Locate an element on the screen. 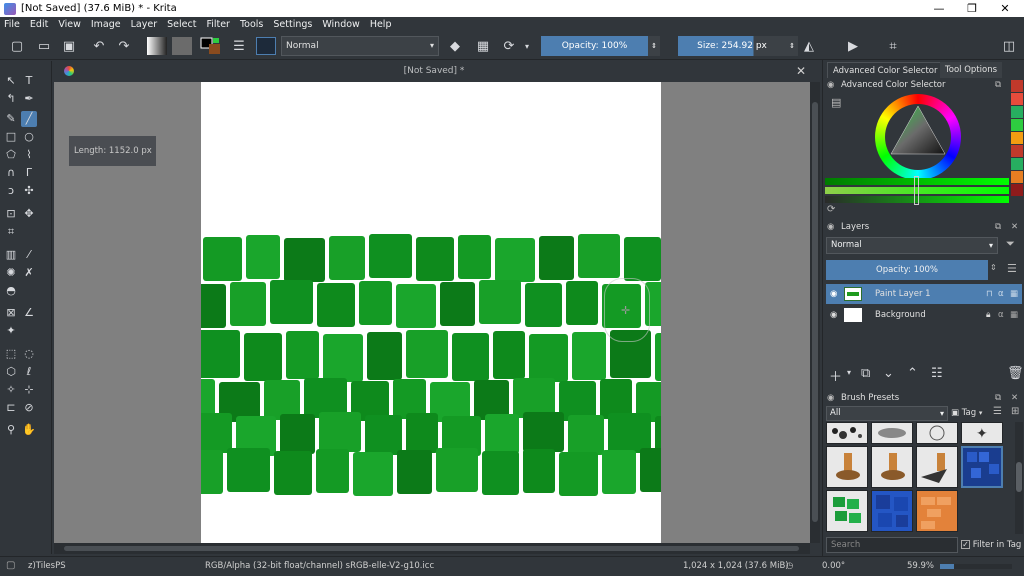 This screenshot has height=576, width=1024. freehand-path-tool-icon: ᒥ is located at coordinates (29, 173).